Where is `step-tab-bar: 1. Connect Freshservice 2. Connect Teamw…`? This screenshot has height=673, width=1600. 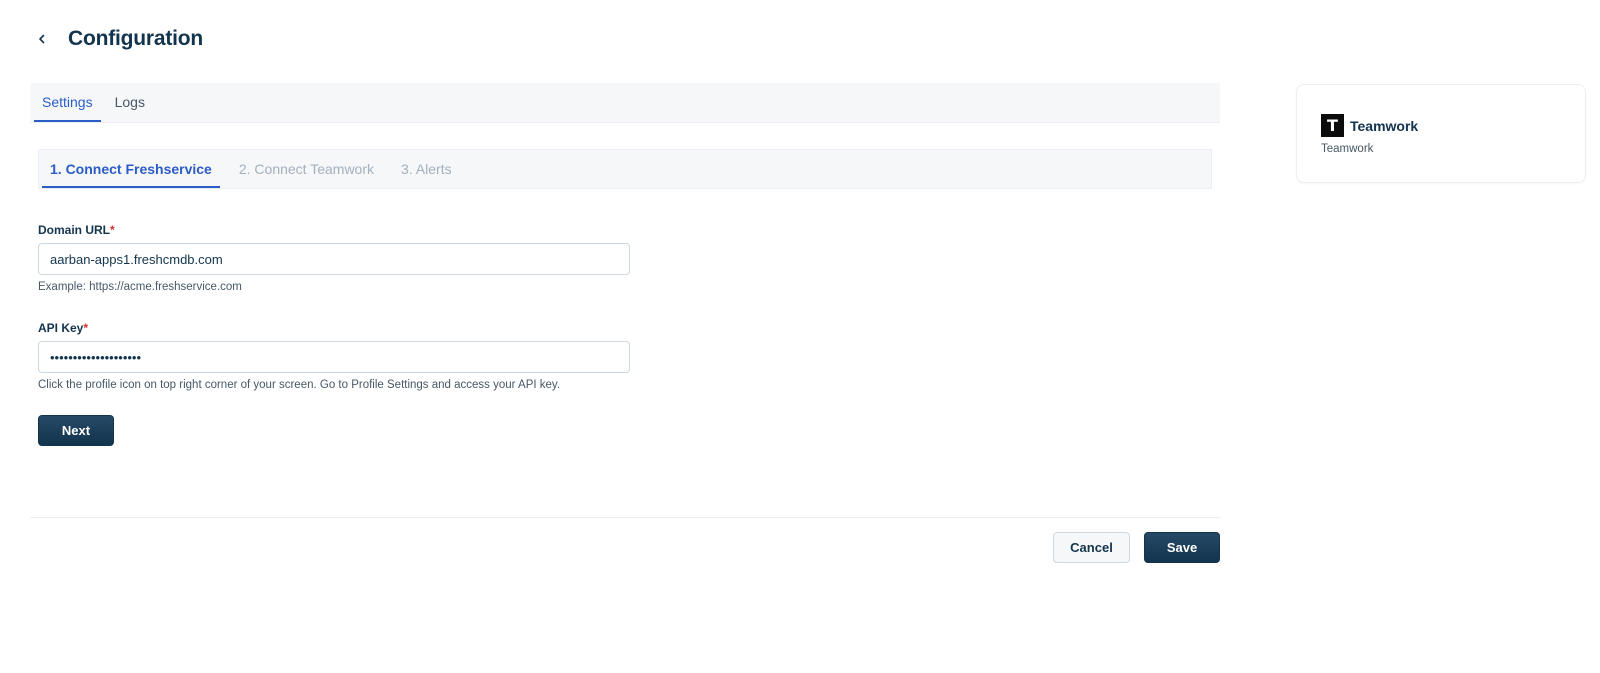 step-tab-bar: 1. Connect Freshservice 2. Connect Teamw… is located at coordinates (625, 169).